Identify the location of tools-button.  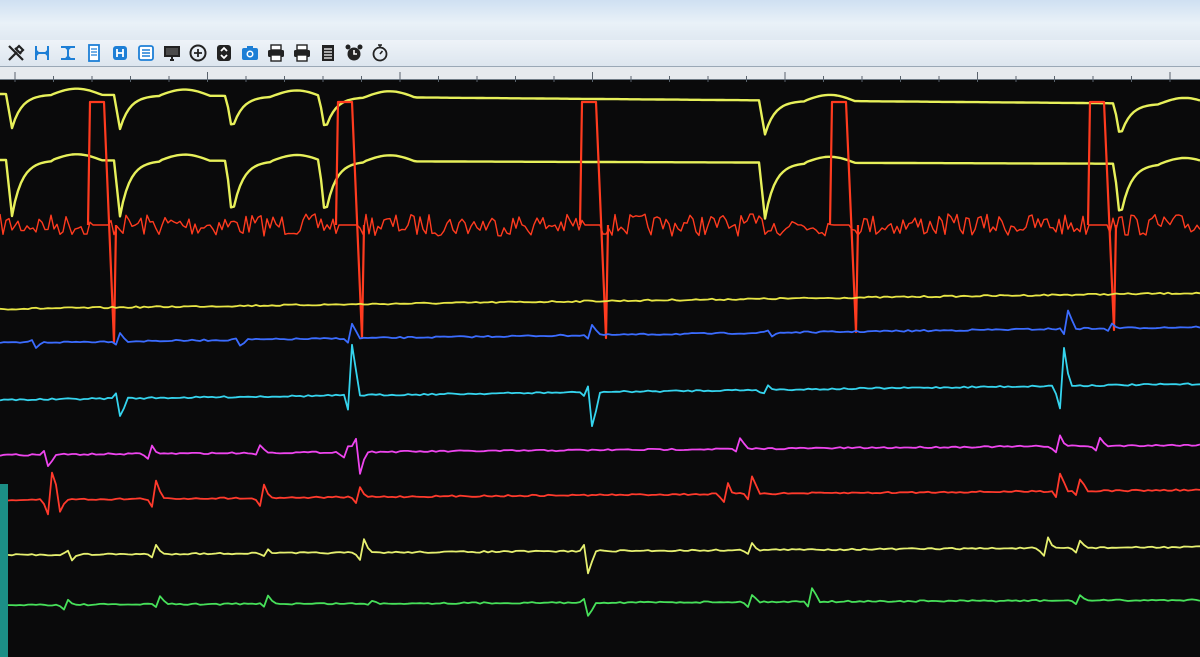
(16, 53).